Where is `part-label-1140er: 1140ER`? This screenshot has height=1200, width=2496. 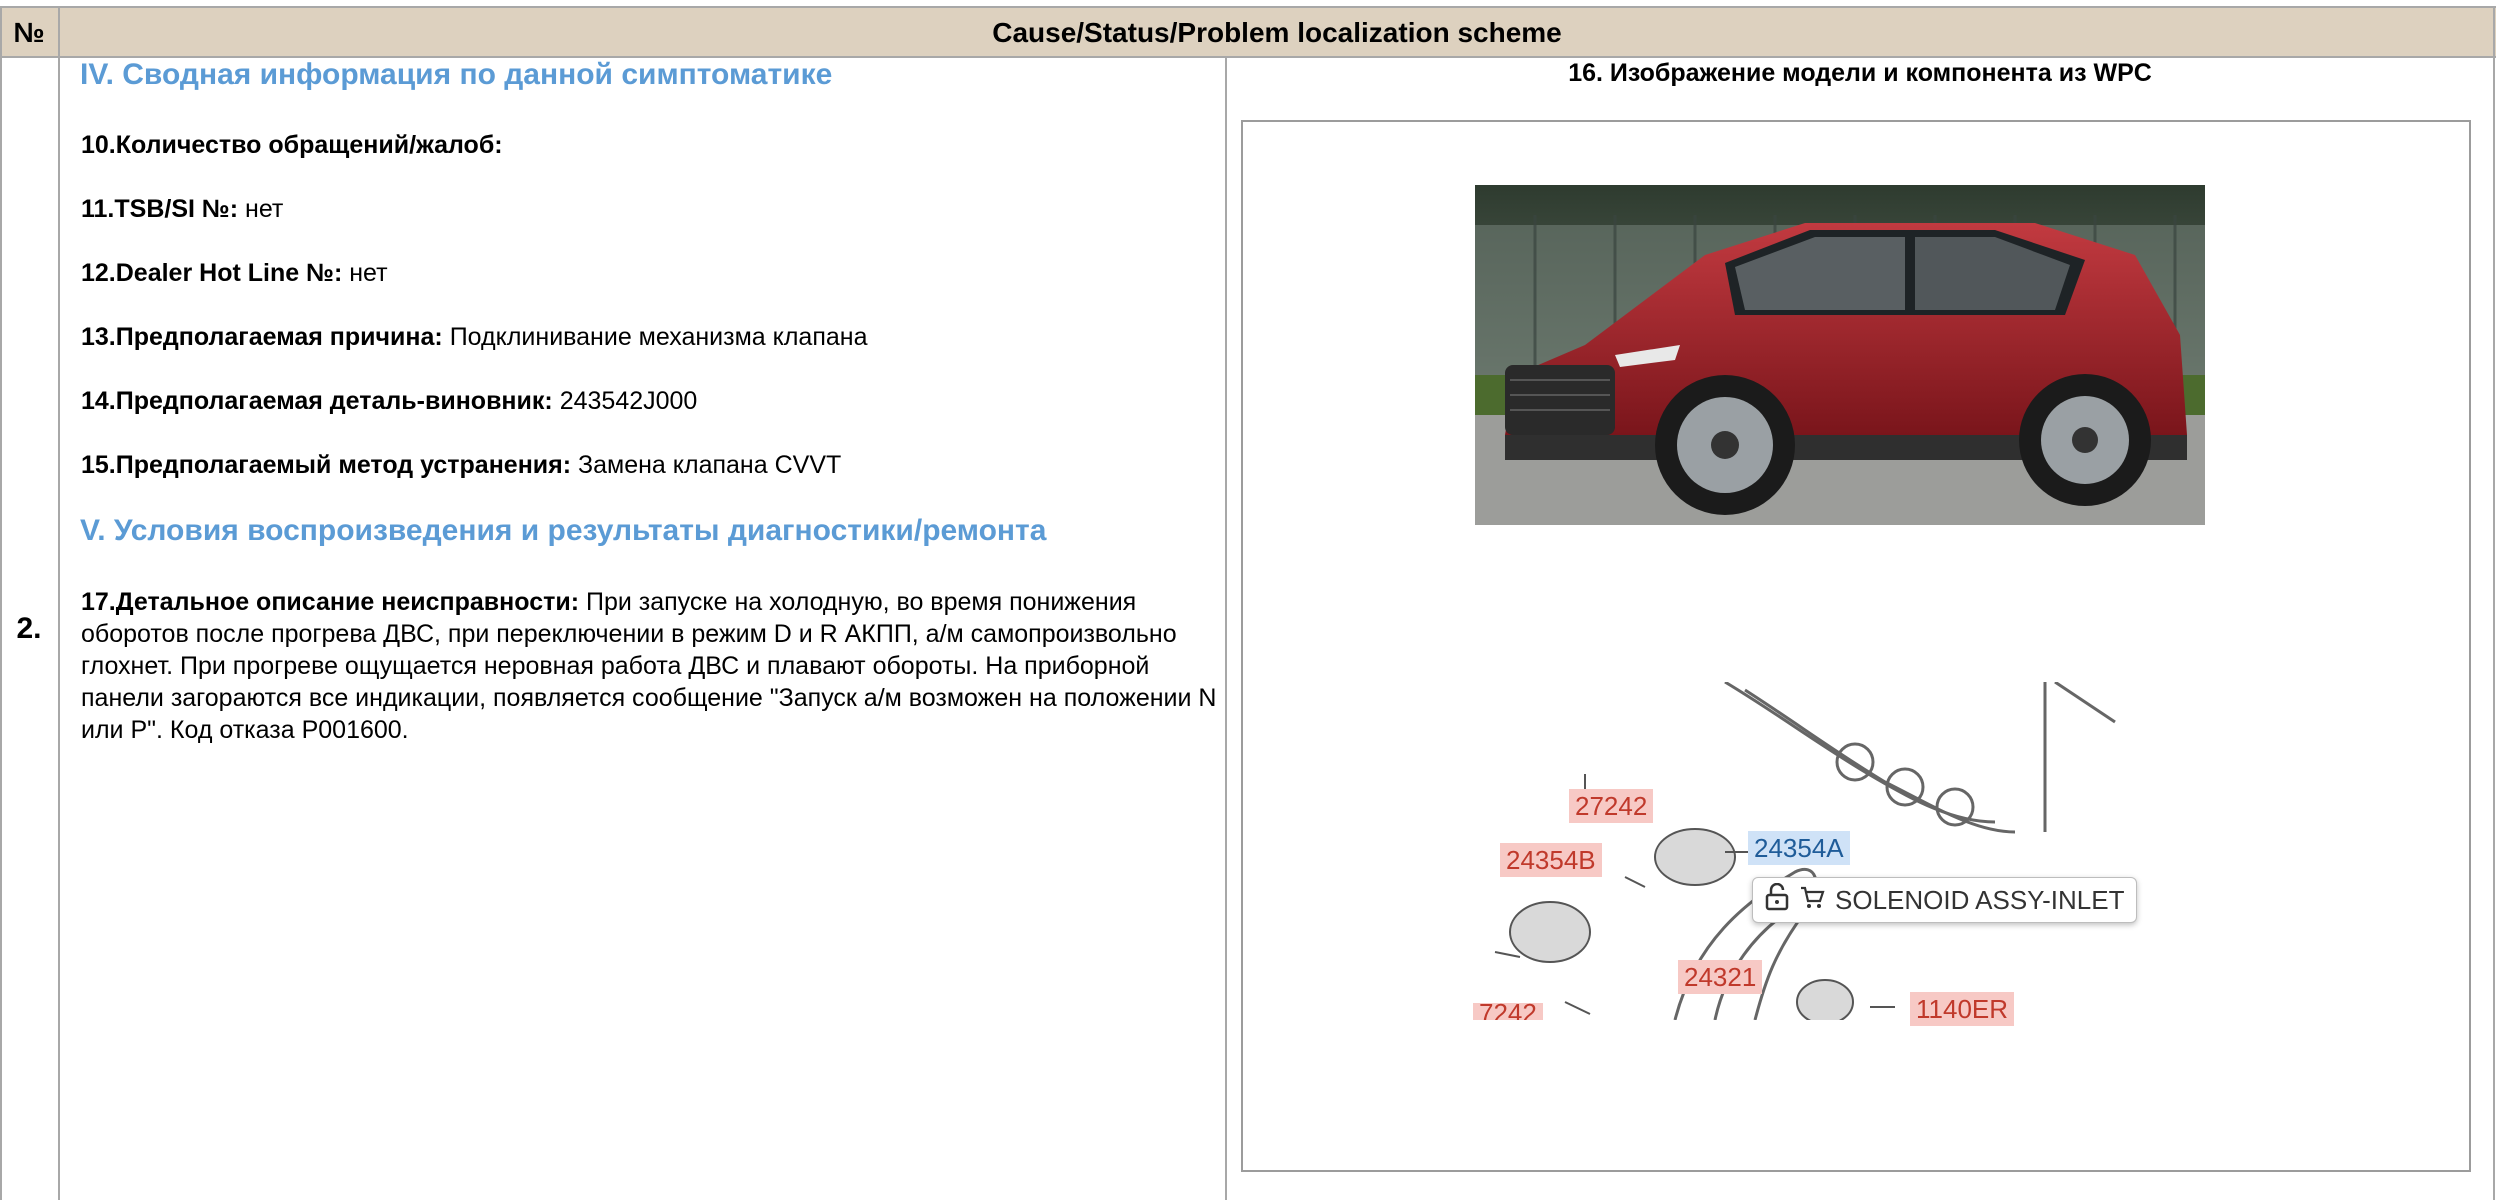
part-label-1140er: 1140ER is located at coordinates (1962, 1009).